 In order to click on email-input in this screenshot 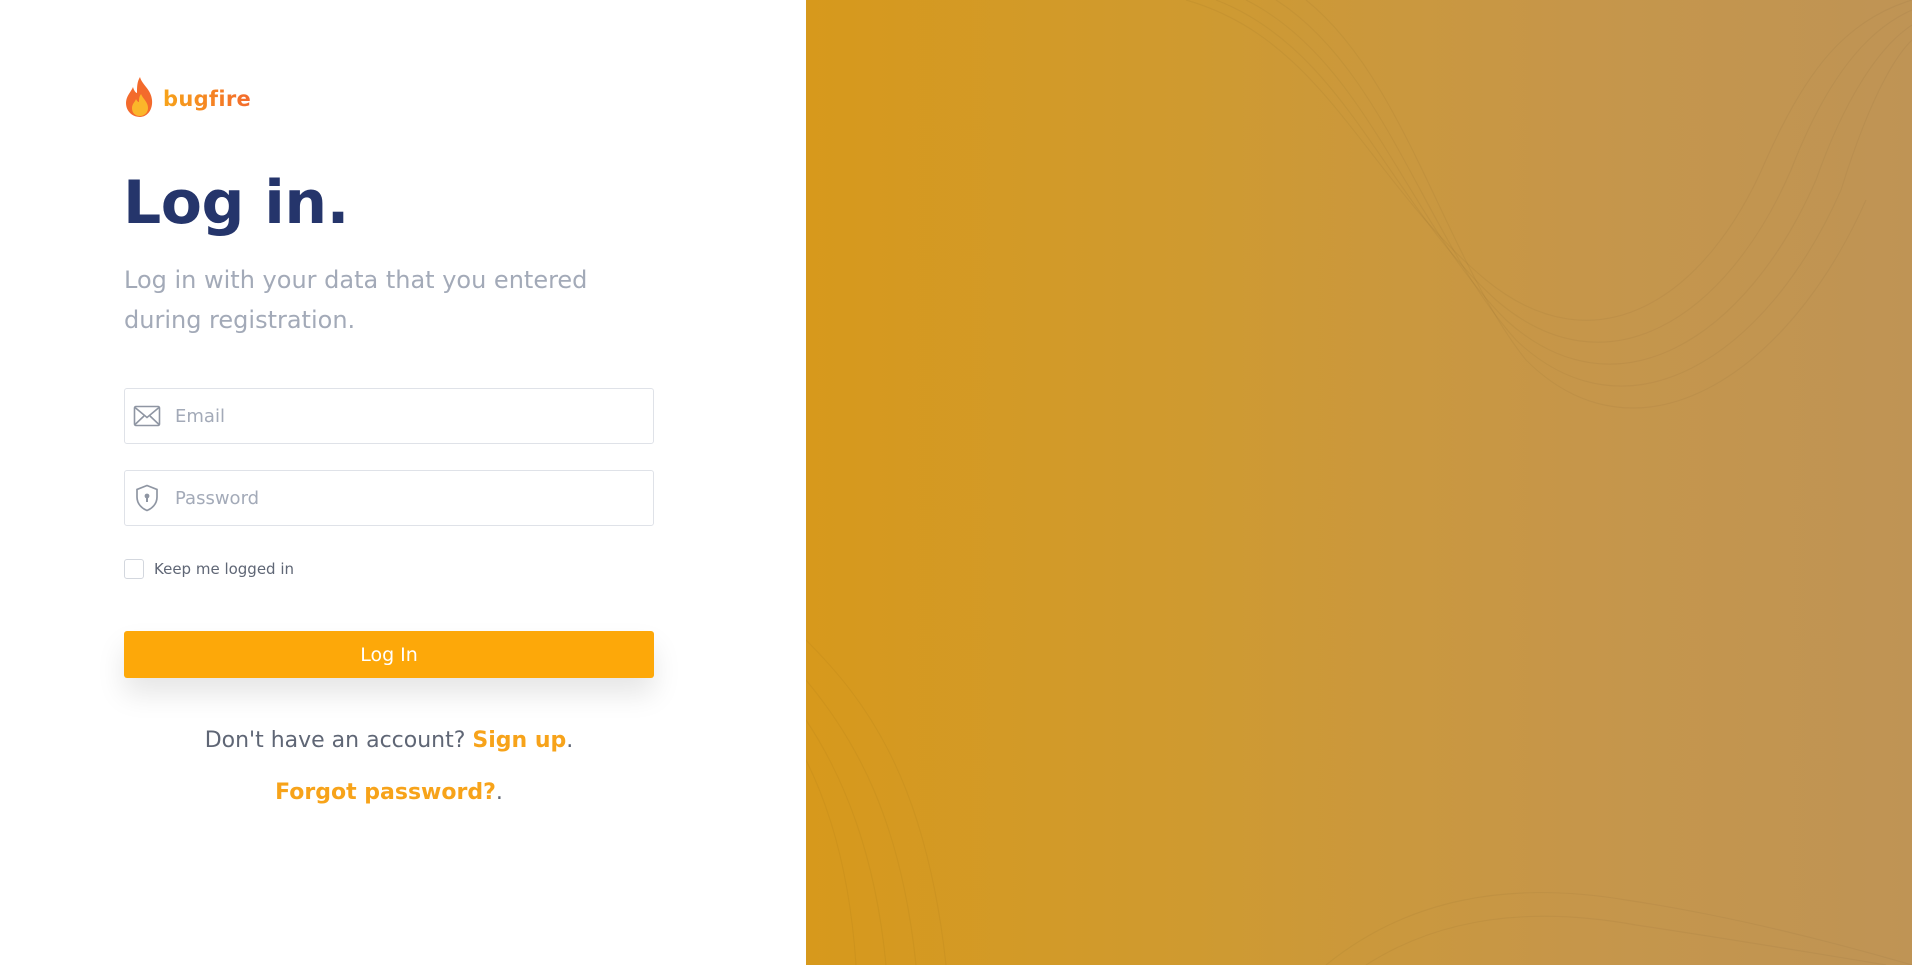, I will do `click(405, 416)`.